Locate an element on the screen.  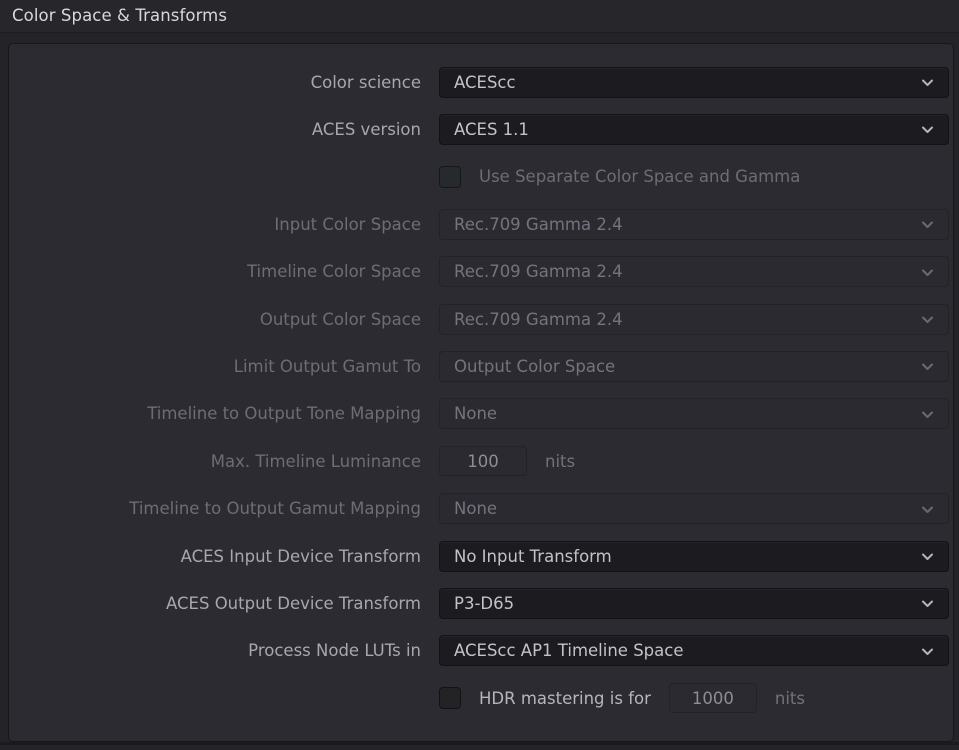
checkbox-label-hdr-mastering-is-for: HDR mastering is for is located at coordinates (565, 698).